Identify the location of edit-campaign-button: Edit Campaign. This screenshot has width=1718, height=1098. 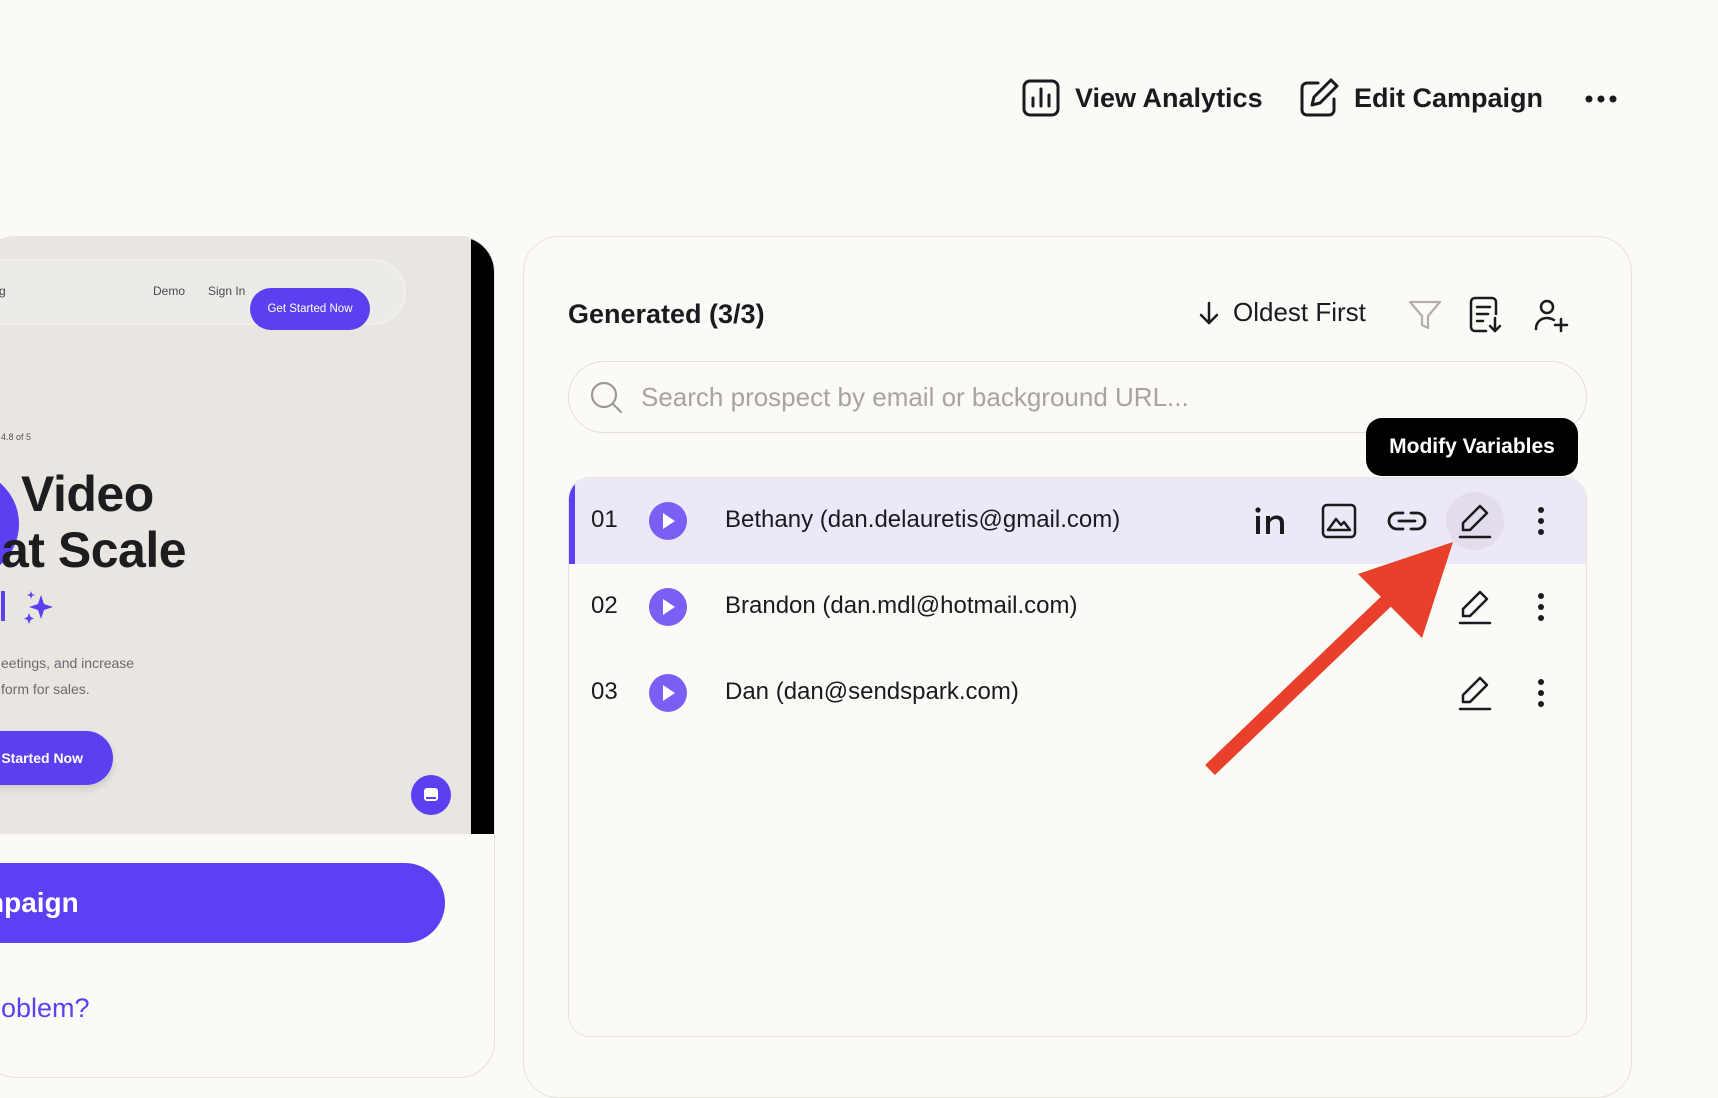
(1420, 98).